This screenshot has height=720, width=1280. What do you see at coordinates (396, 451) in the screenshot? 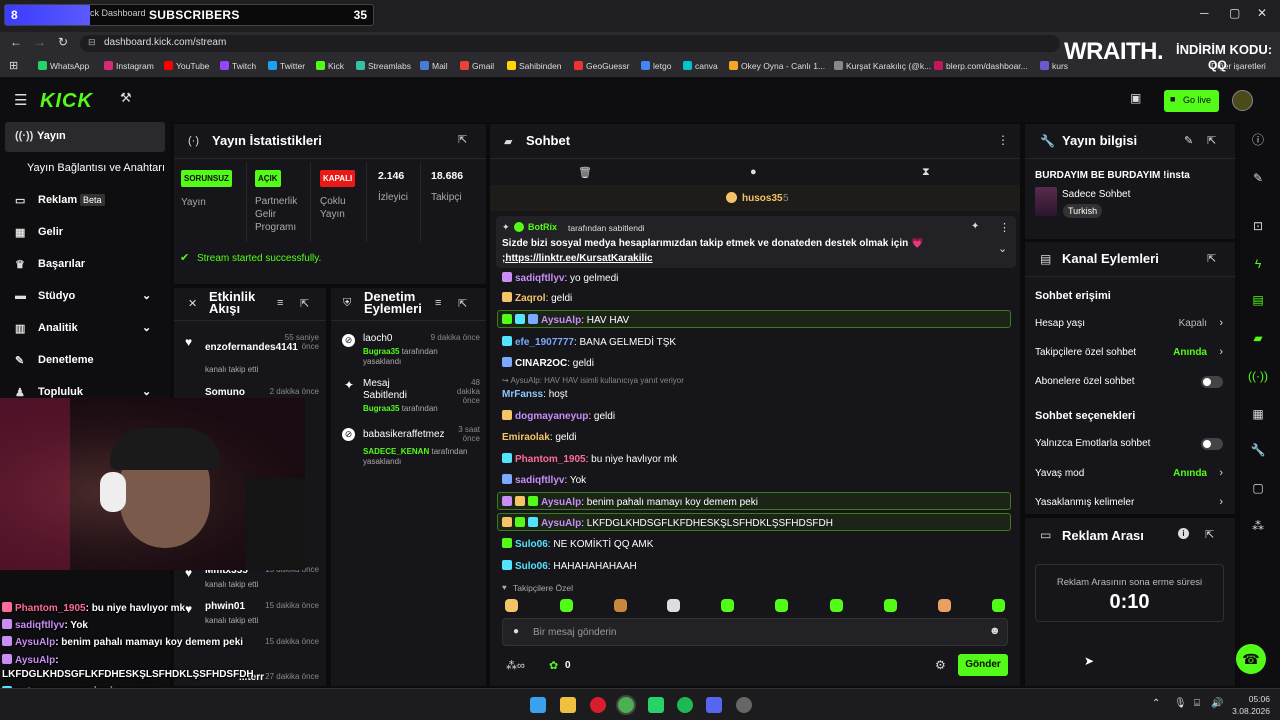
I see `modlog-moderator: SADECE_KENAN` at bounding box center [396, 451].